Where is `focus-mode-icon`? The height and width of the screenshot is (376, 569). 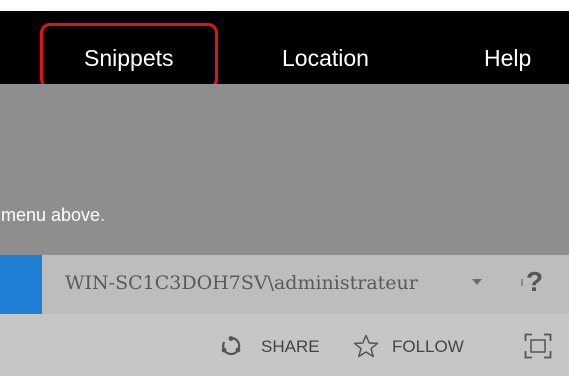
focus-mode-icon is located at coordinates (538, 346).